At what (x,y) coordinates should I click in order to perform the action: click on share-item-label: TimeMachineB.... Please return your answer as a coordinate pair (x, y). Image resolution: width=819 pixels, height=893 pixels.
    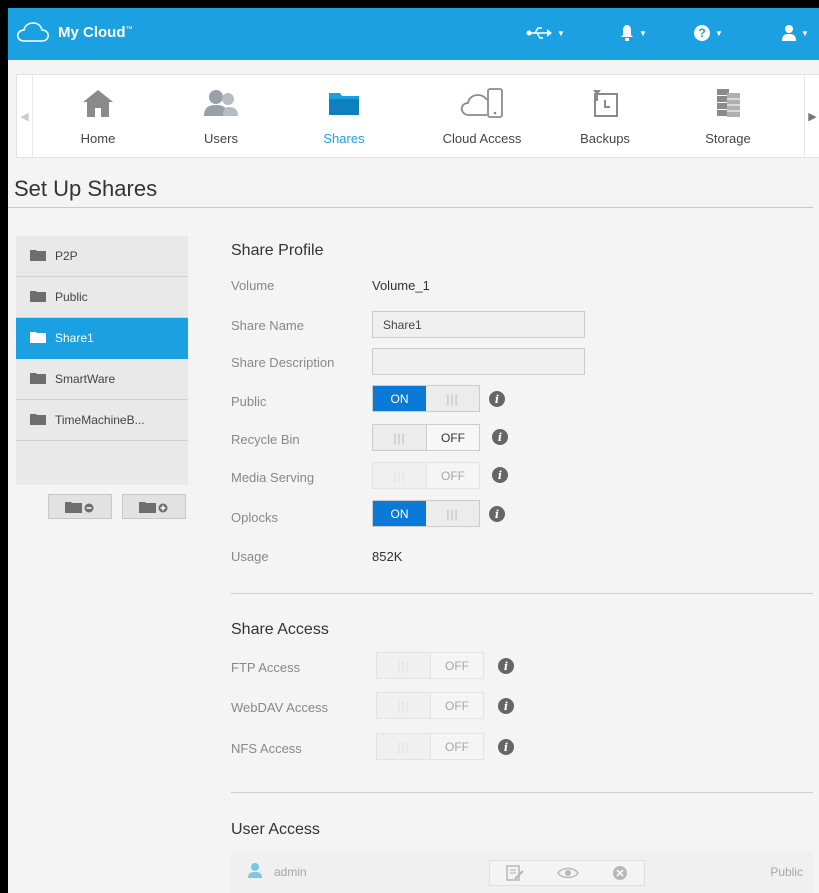
    Looking at the image, I should click on (100, 420).